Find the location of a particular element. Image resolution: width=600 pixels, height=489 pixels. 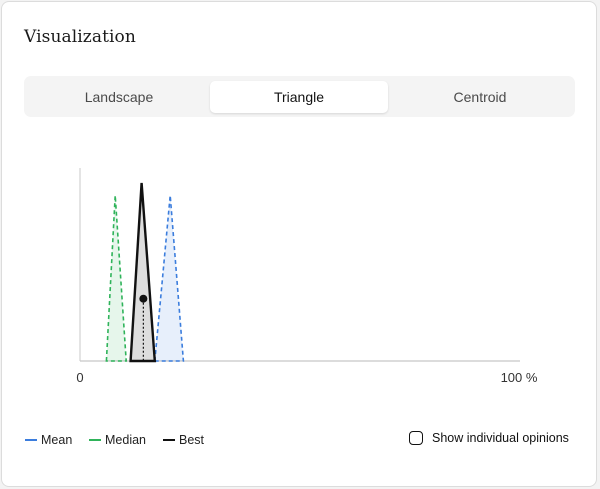

x-axis-max-label: 100 % is located at coordinates (519, 377).